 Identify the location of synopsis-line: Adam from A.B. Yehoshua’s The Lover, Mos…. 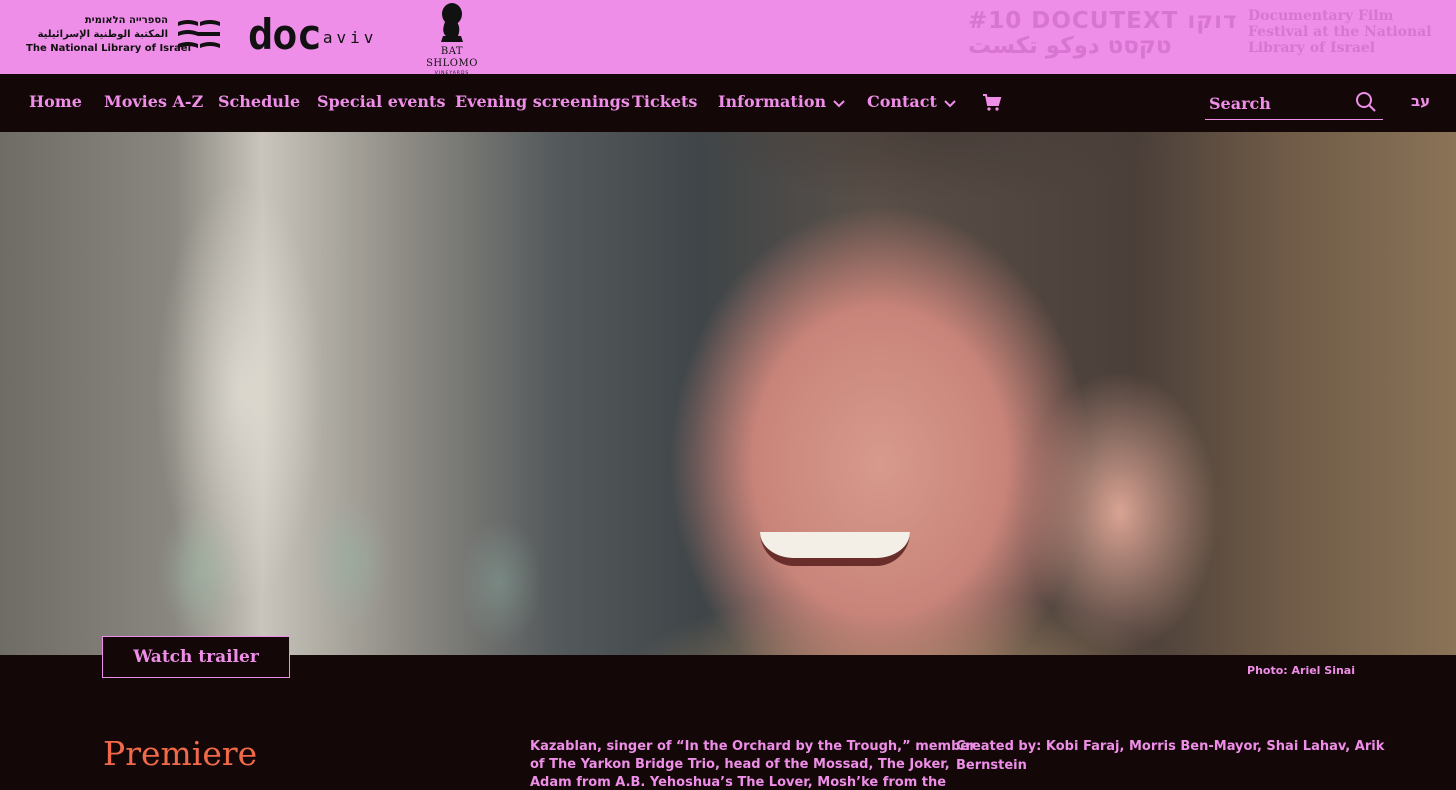
(738, 782).